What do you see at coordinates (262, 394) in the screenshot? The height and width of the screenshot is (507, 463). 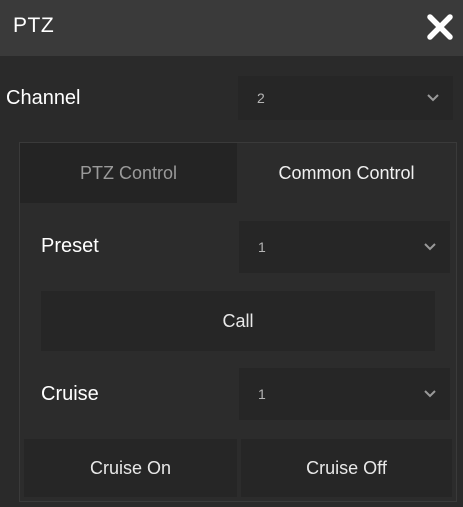 I see `cruise-select-value: 1` at bounding box center [262, 394].